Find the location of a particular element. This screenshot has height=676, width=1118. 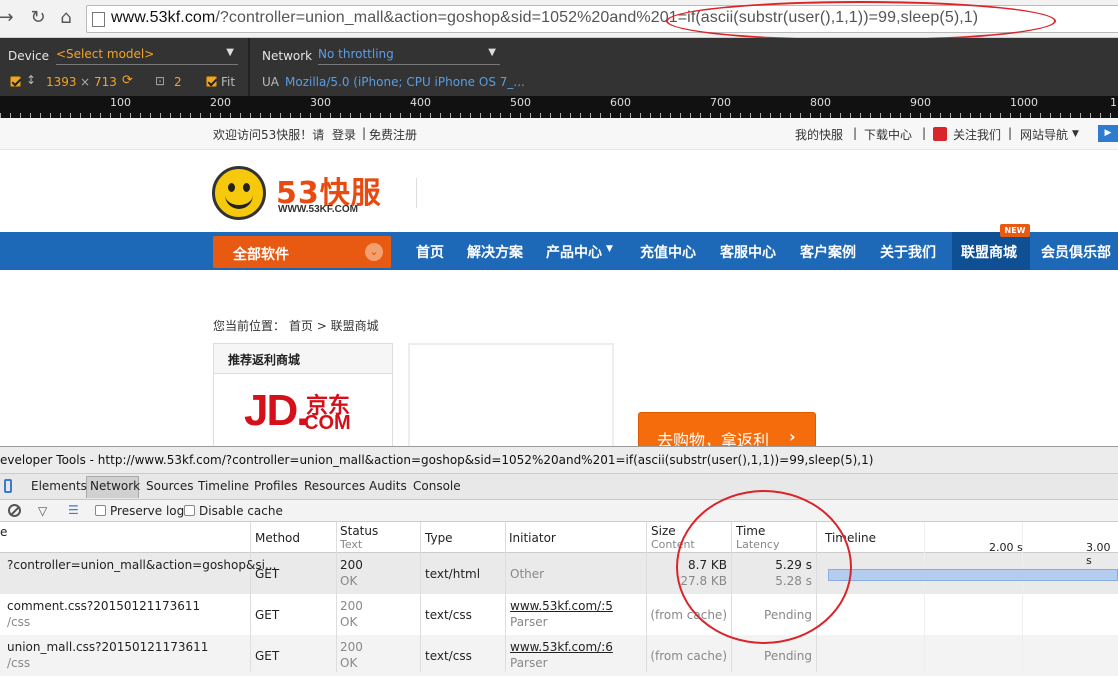

home-icon: ⌂ is located at coordinates (66, 18).